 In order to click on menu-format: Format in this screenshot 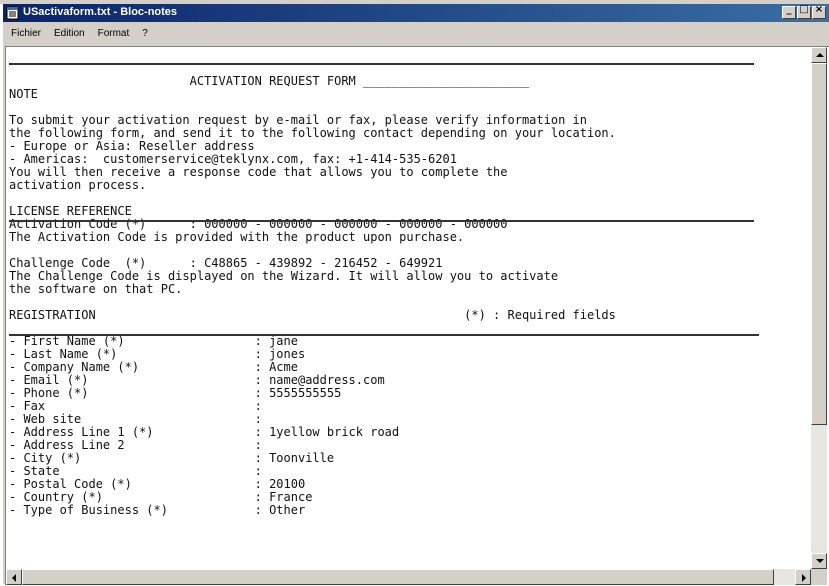, I will do `click(114, 33)`.